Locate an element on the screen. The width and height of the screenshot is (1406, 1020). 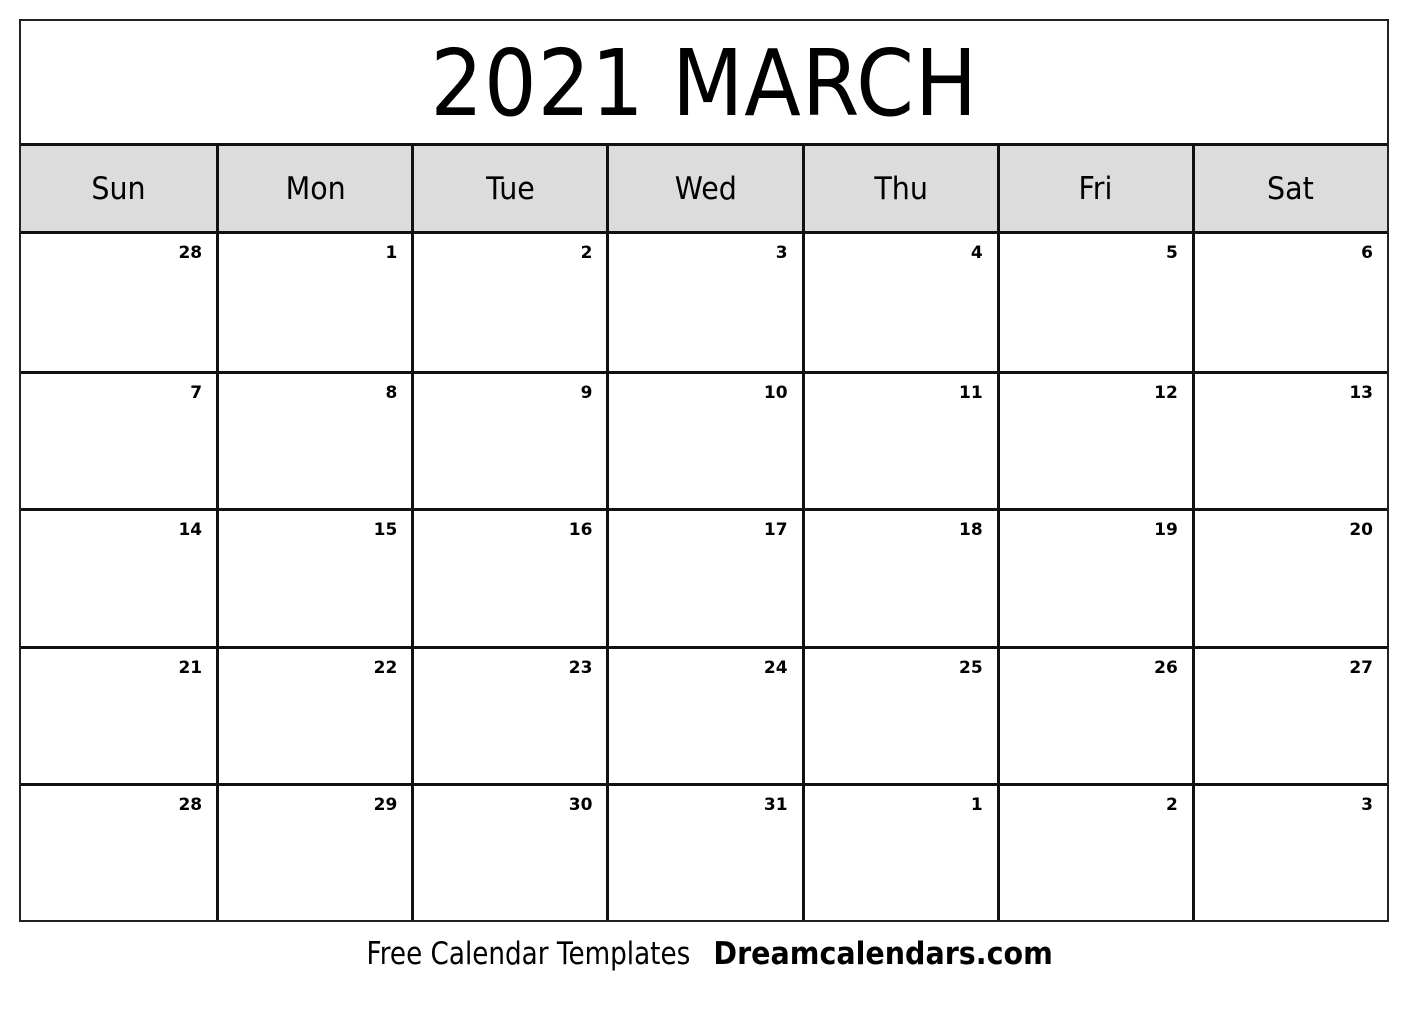
title-band: 2021 MARCH is located at coordinates (704, 82).